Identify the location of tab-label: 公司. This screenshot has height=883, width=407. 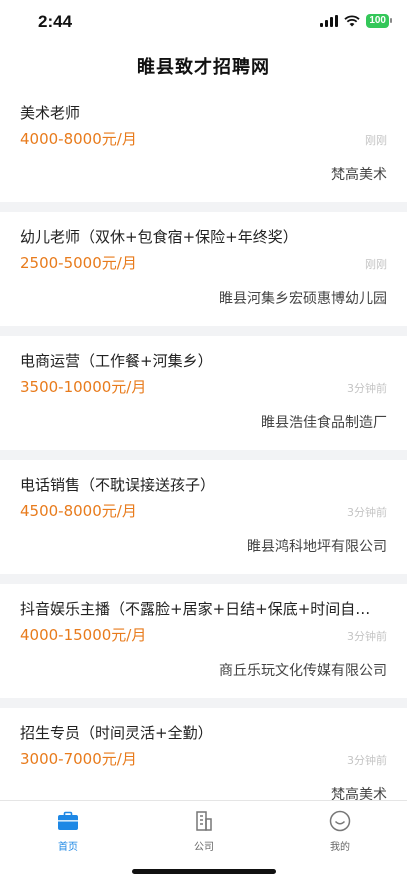
(204, 847).